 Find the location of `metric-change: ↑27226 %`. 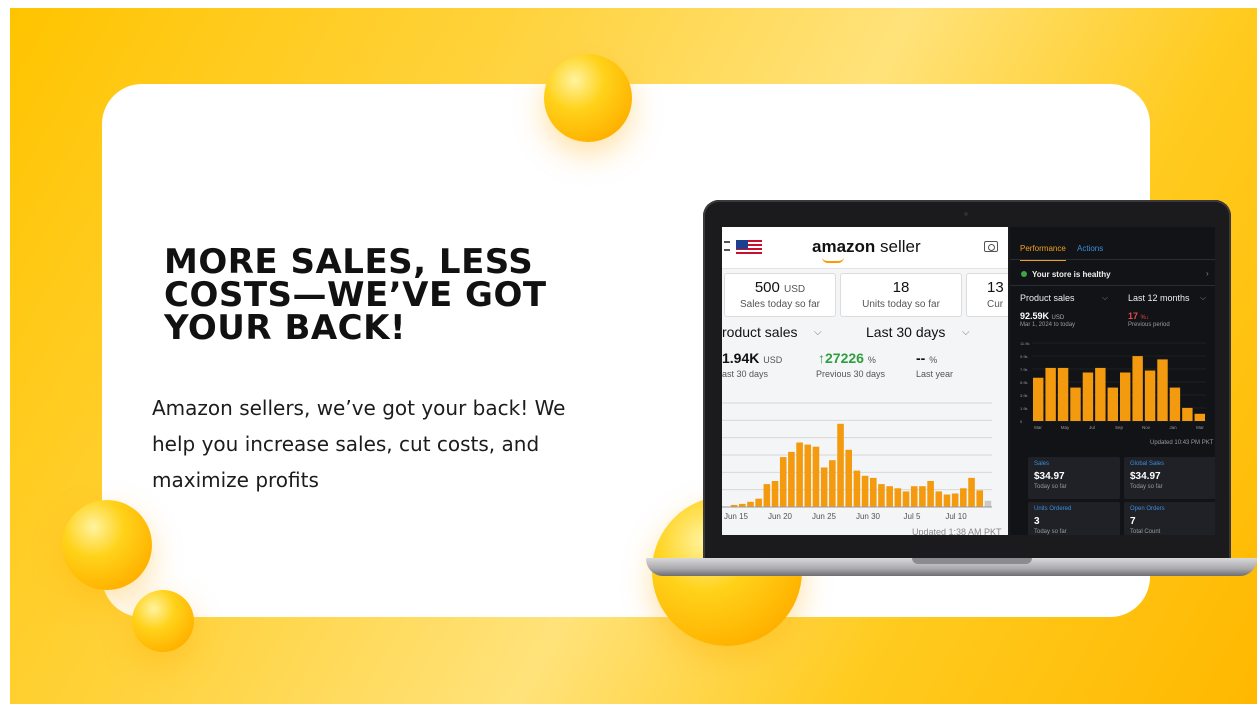

metric-change: ↑27226 % is located at coordinates (847, 358).